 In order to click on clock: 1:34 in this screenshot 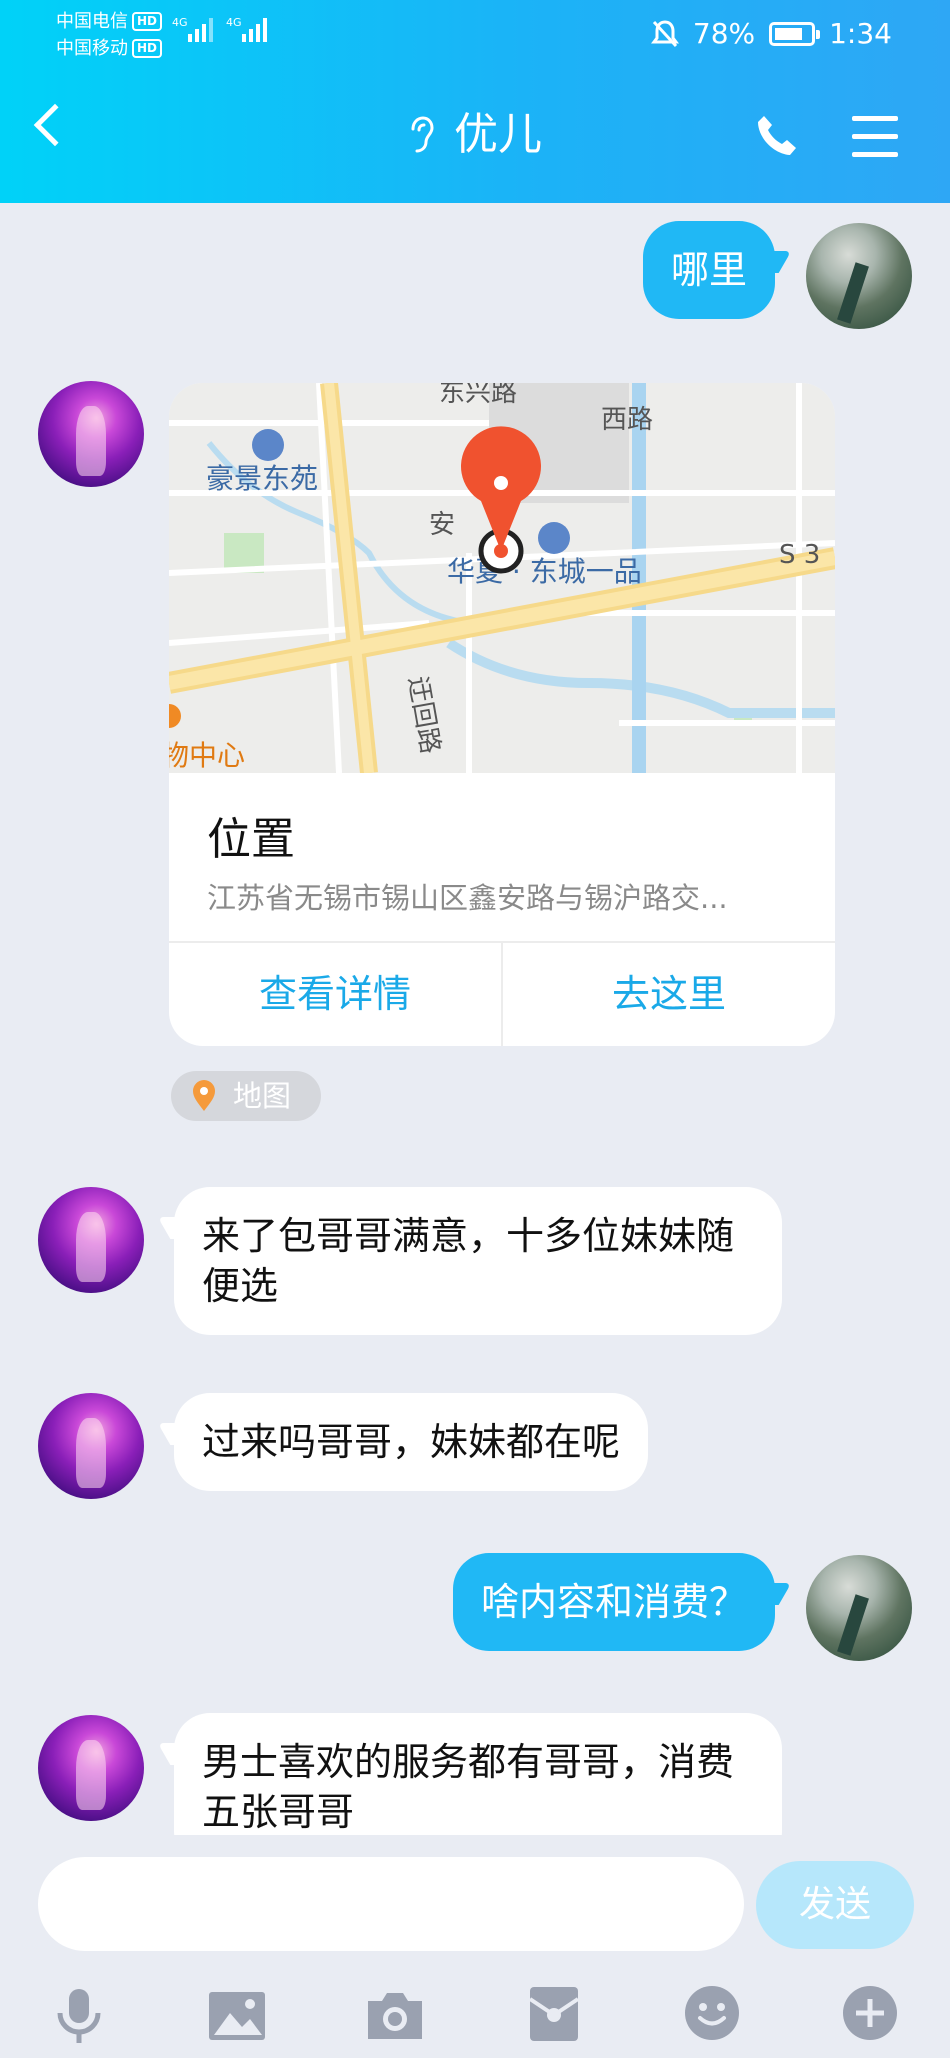, I will do `click(860, 33)`.